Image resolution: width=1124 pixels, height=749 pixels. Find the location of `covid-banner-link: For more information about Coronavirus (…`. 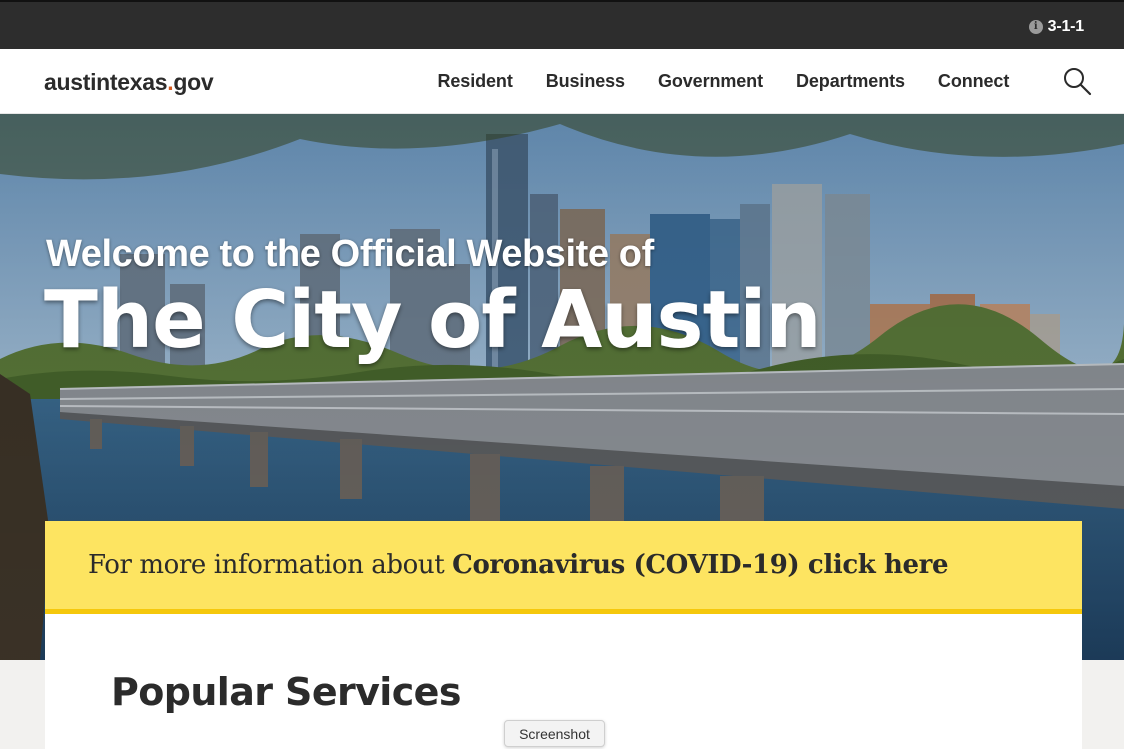

covid-banner-link: For more information about Coronavirus (… is located at coordinates (563, 567).